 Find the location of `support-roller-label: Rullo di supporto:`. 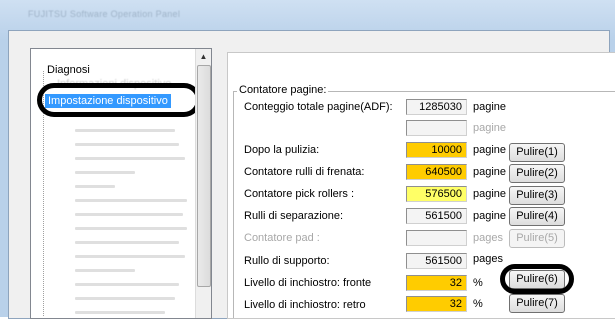

support-roller-label: Rullo di supporto: is located at coordinates (287, 261).